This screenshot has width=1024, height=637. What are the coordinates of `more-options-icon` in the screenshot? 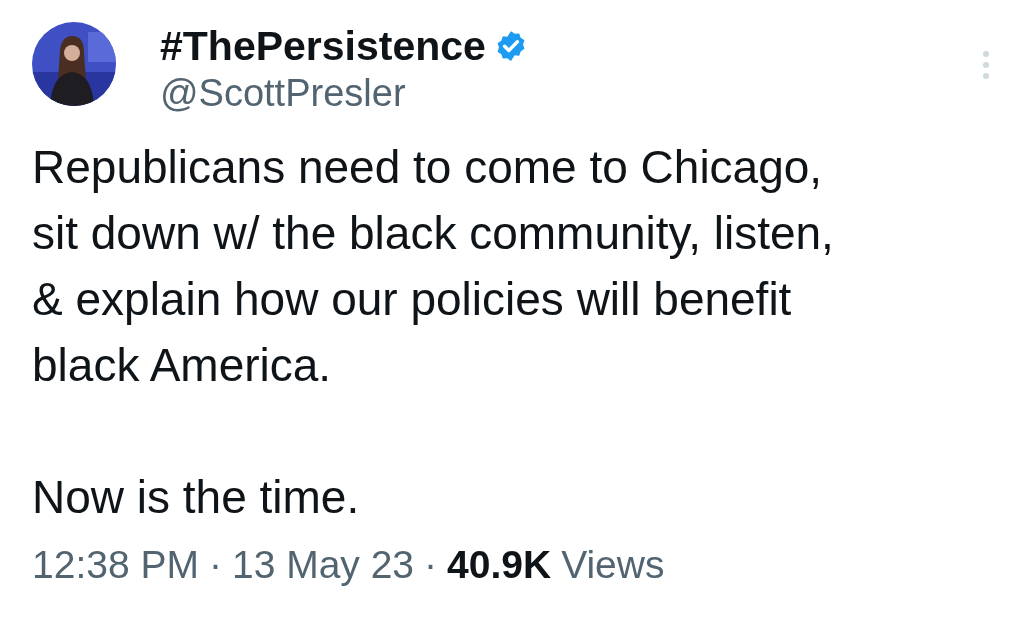 It's located at (986, 65).